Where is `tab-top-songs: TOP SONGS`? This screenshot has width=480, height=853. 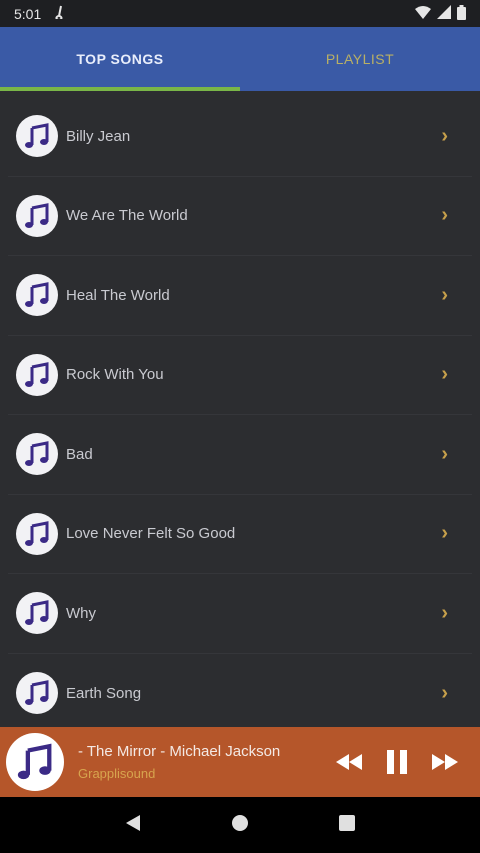 tab-top-songs: TOP SONGS is located at coordinates (120, 59).